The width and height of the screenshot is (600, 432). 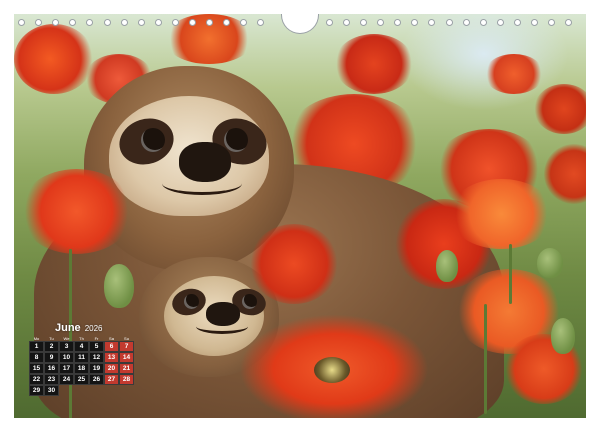 I want to click on calendar-year: 2026, so click(x=93, y=328).